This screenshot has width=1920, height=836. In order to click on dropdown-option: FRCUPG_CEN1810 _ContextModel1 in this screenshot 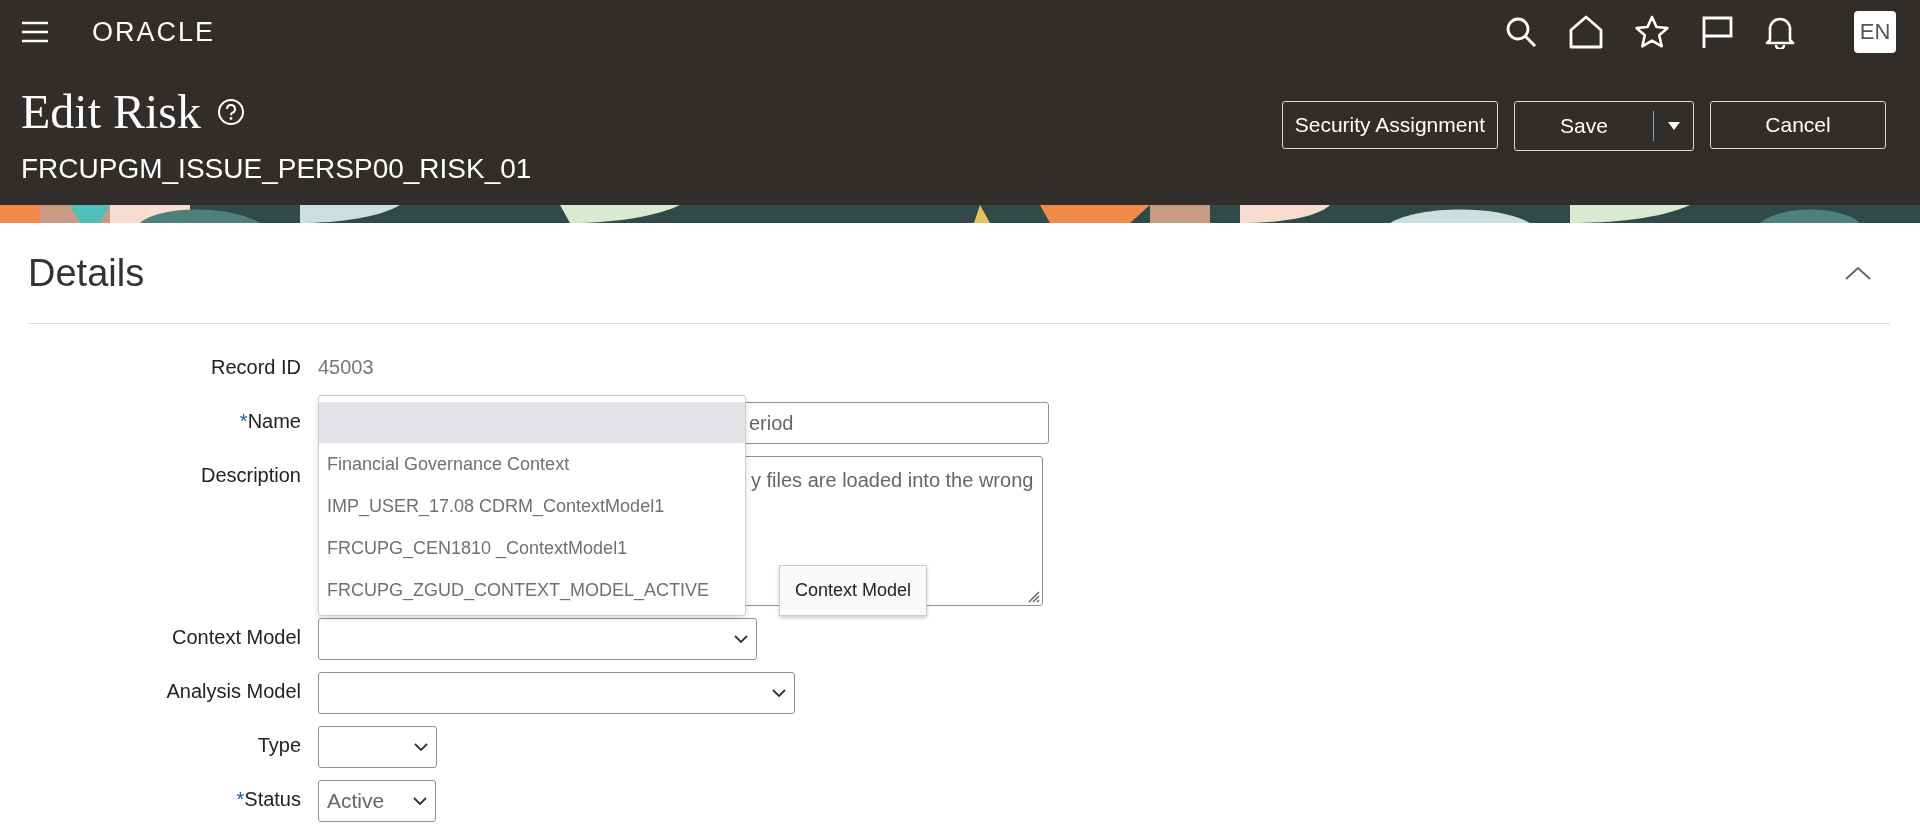, I will do `click(532, 548)`.